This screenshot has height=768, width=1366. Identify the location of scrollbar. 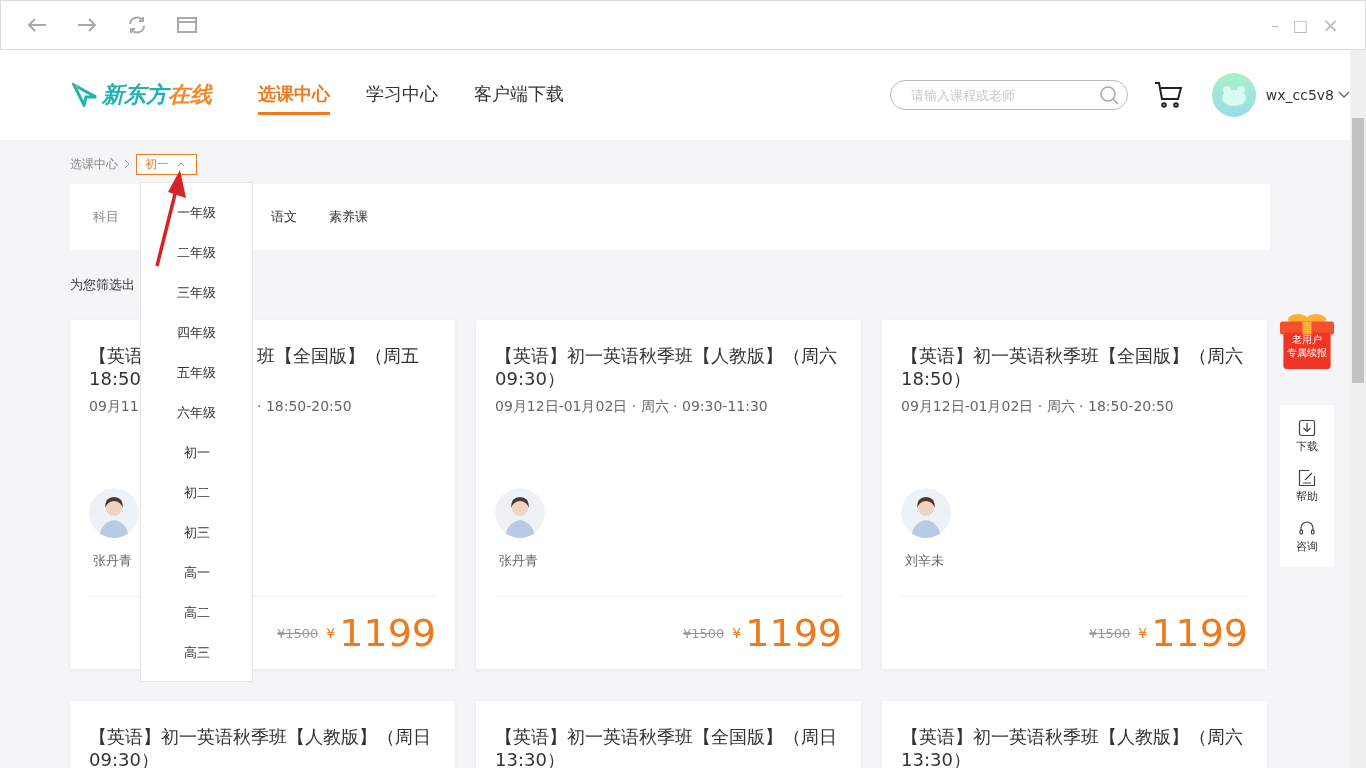
(1358, 409).